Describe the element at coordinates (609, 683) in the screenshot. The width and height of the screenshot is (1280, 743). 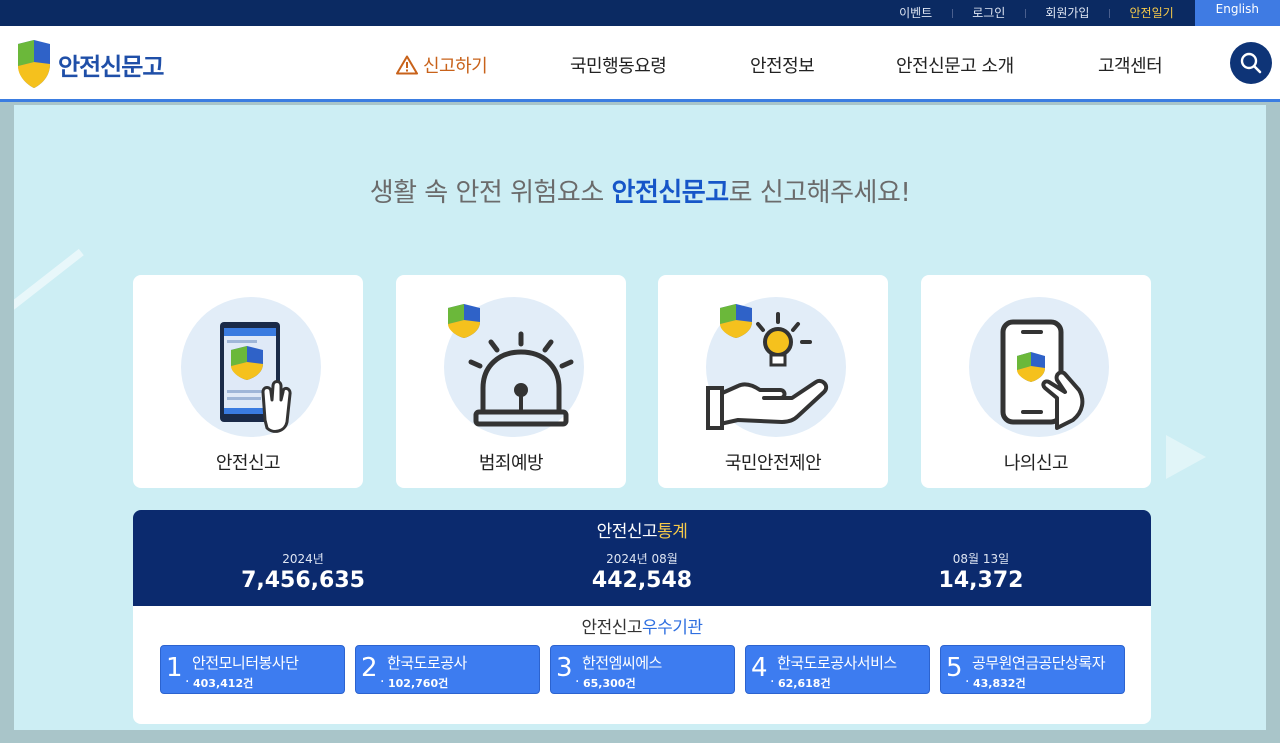
I see `agency-count: 65,300건` at that location.